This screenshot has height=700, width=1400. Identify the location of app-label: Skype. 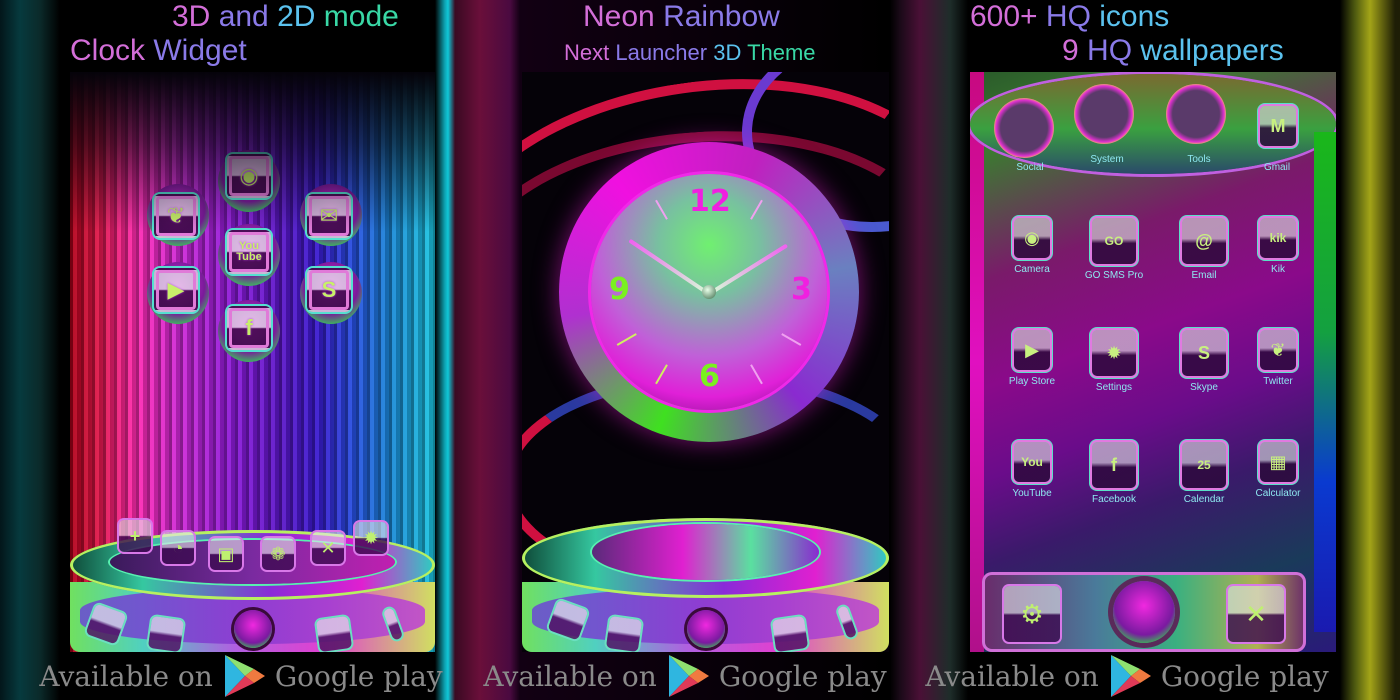
(1204, 387).